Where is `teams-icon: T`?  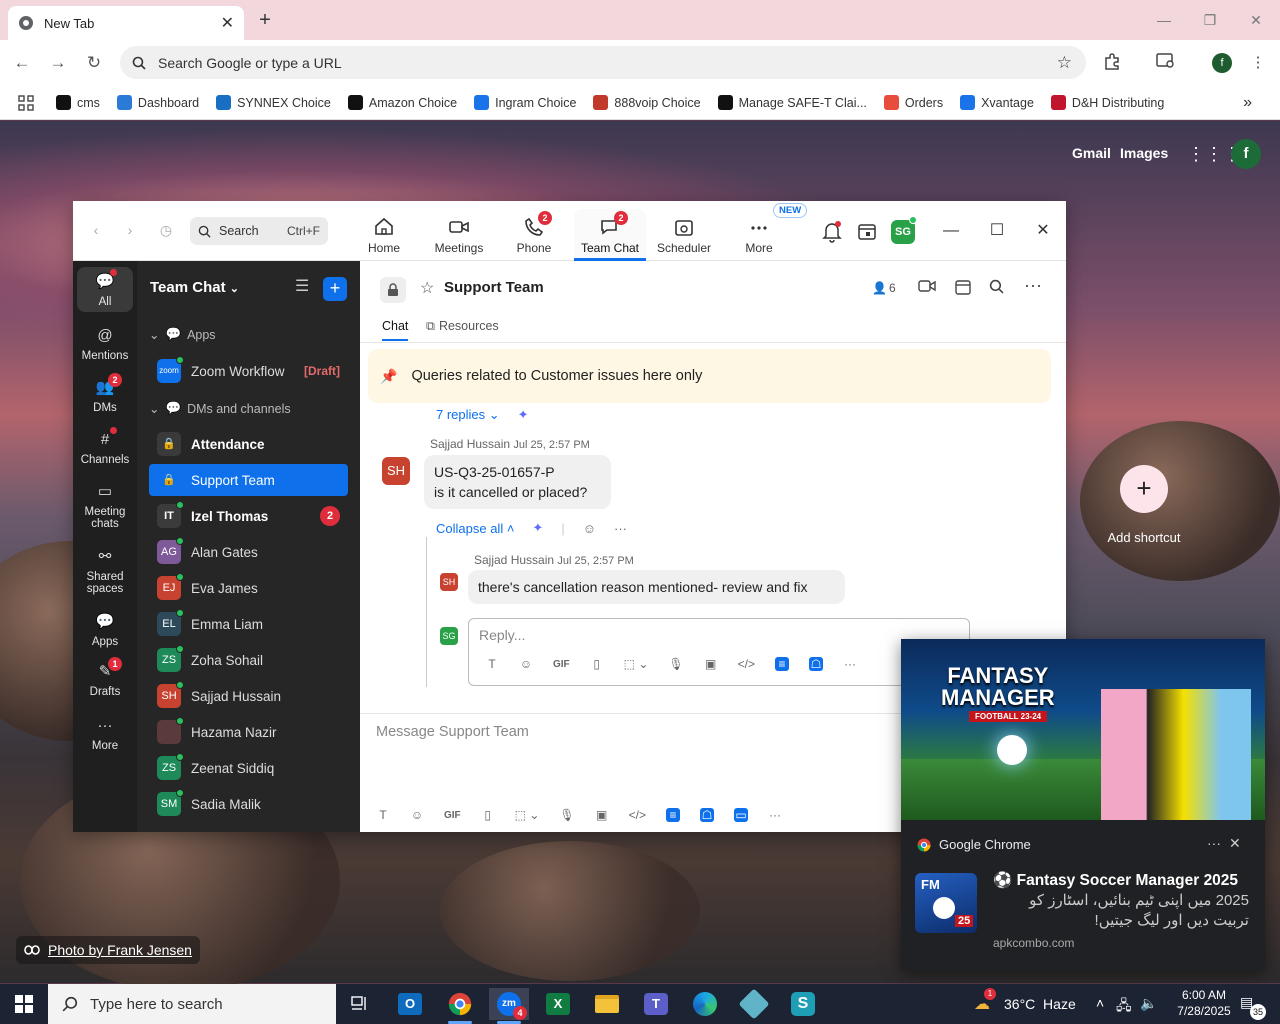 teams-icon: T is located at coordinates (656, 1004).